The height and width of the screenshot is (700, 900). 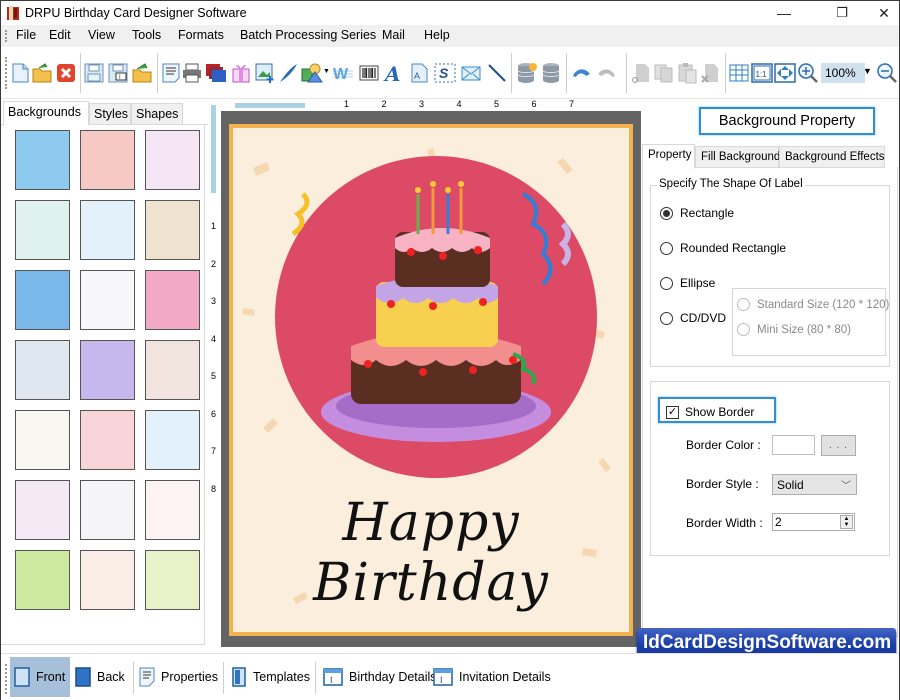 I want to click on stepper-arrows-icon: ▲ ▼, so click(x=846, y=522).